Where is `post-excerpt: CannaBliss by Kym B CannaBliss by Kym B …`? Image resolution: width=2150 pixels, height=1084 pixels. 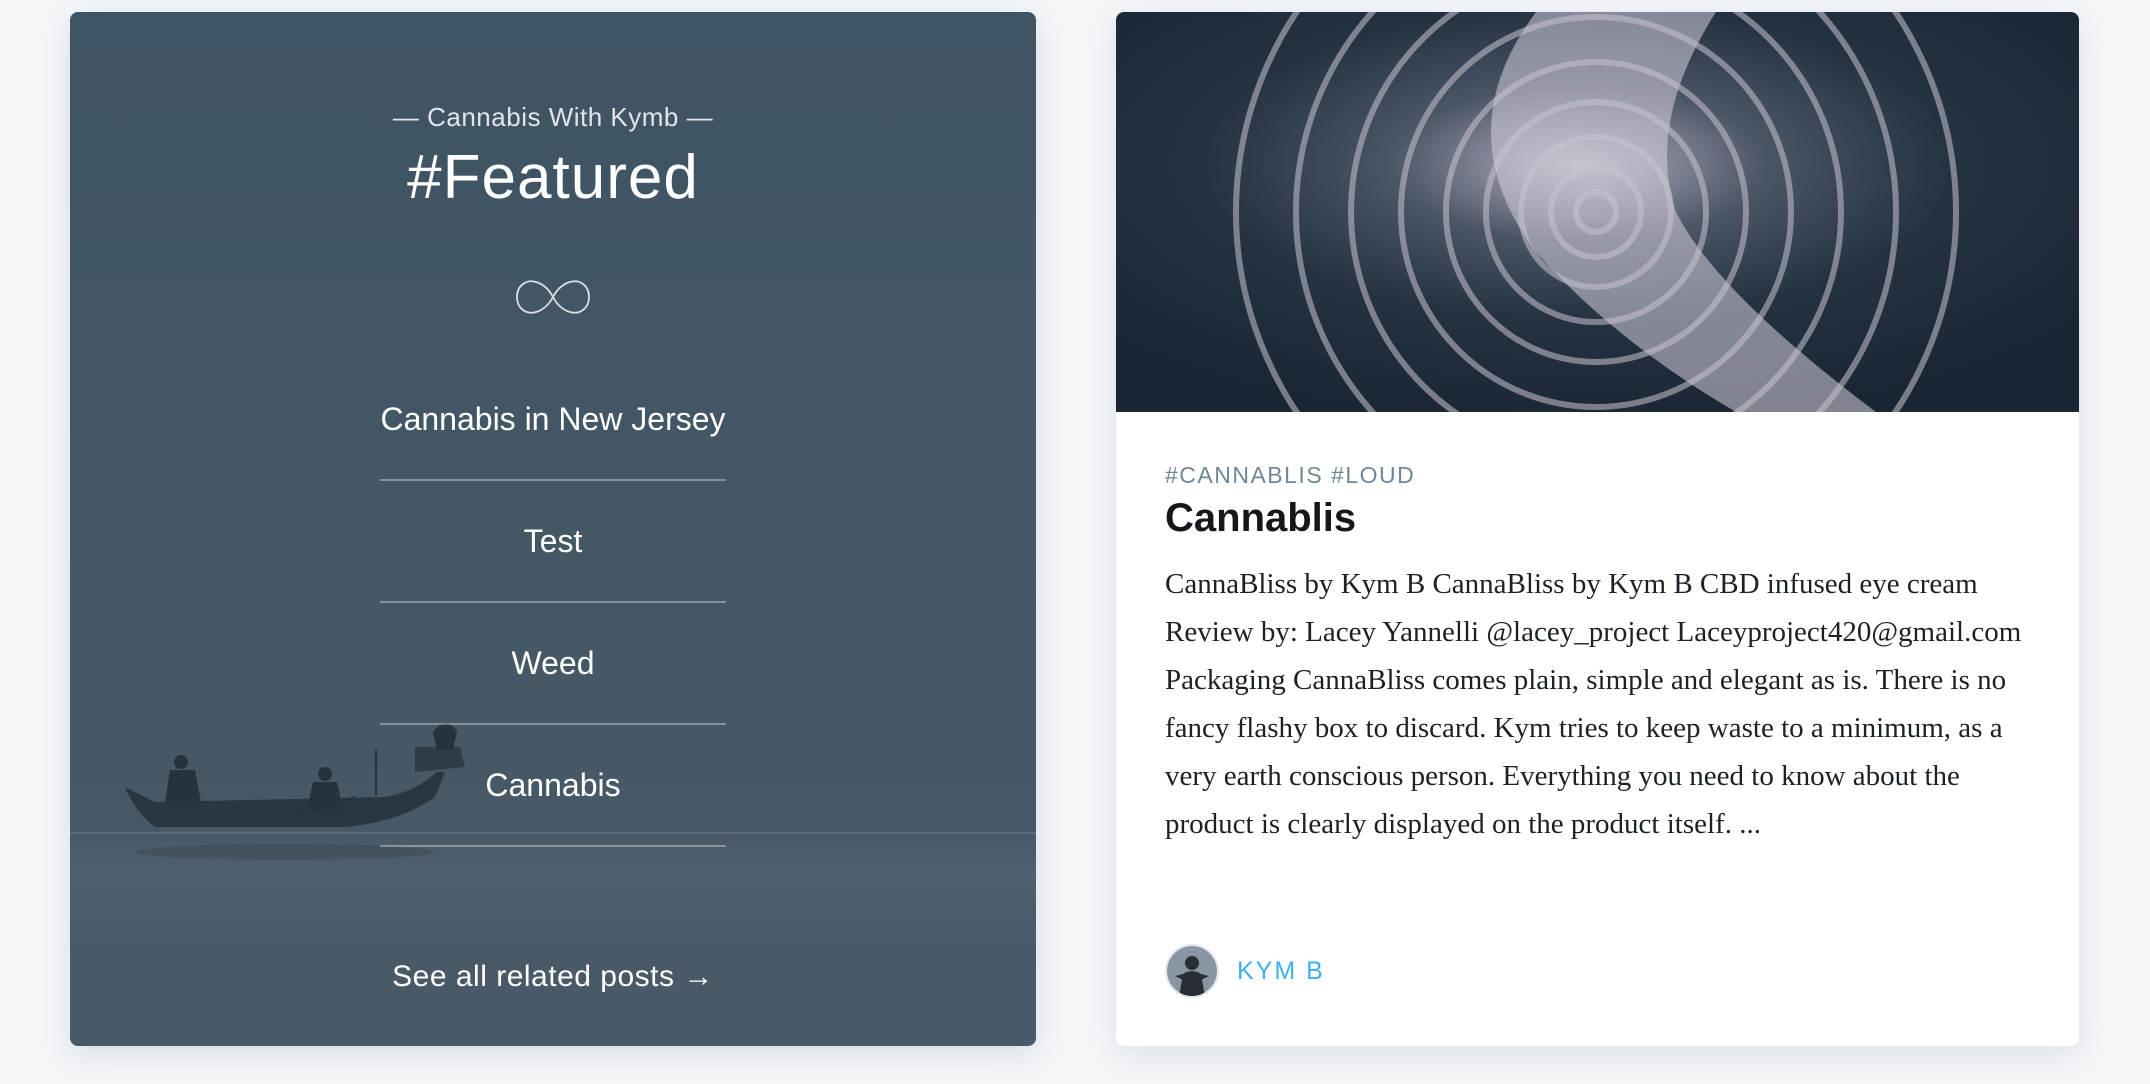
post-excerpt: CannaBliss by Kym B CannaBliss by Kym B … is located at coordinates (1593, 704).